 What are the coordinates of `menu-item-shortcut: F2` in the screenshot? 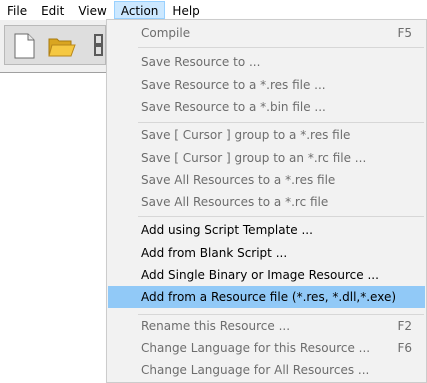 It's located at (404, 326).